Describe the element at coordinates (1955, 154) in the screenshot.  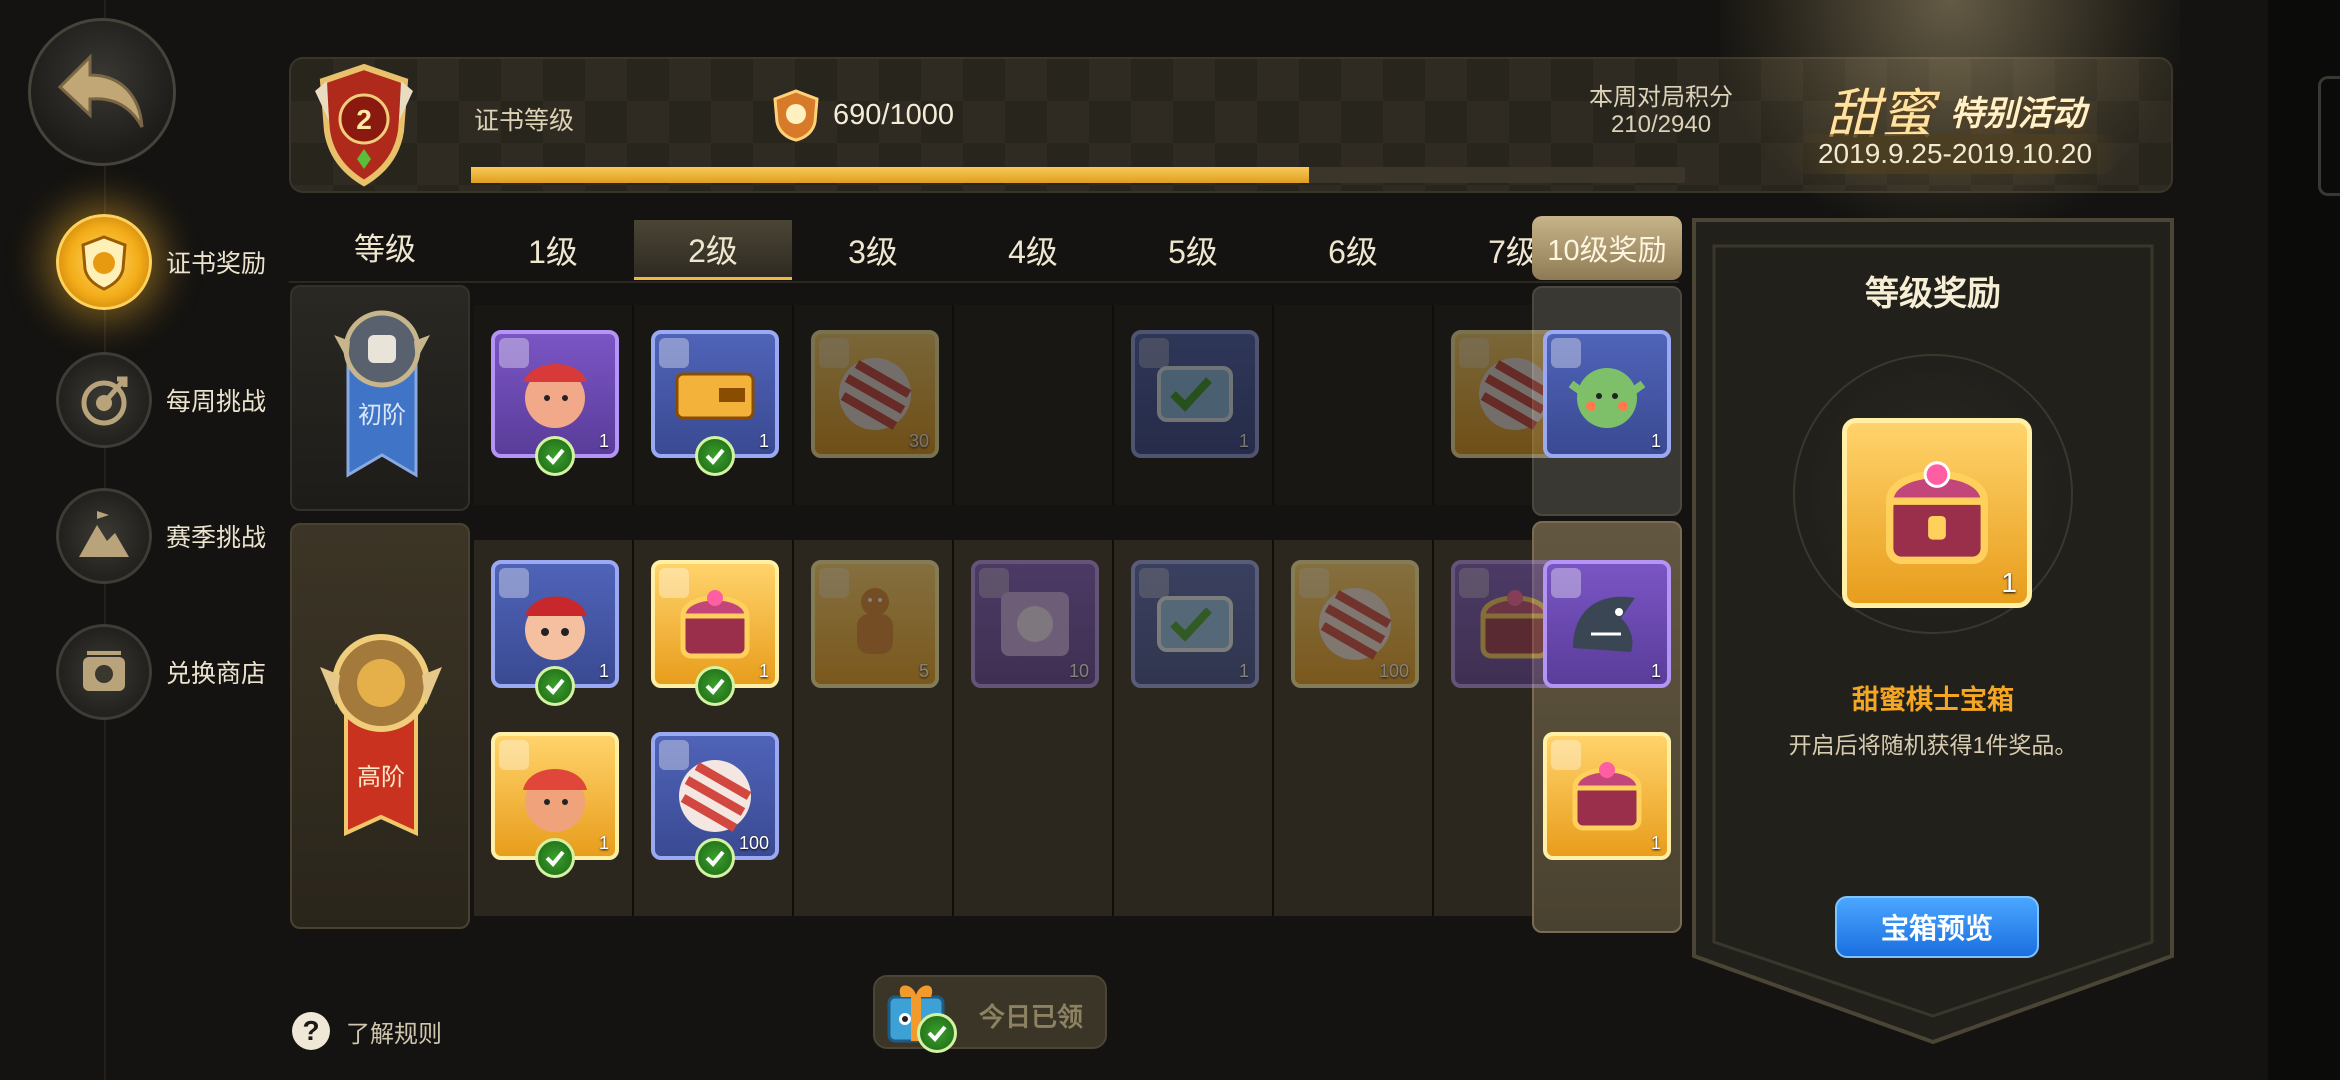
I see `event-dates: 2019.9.25-2019.10.20` at that location.